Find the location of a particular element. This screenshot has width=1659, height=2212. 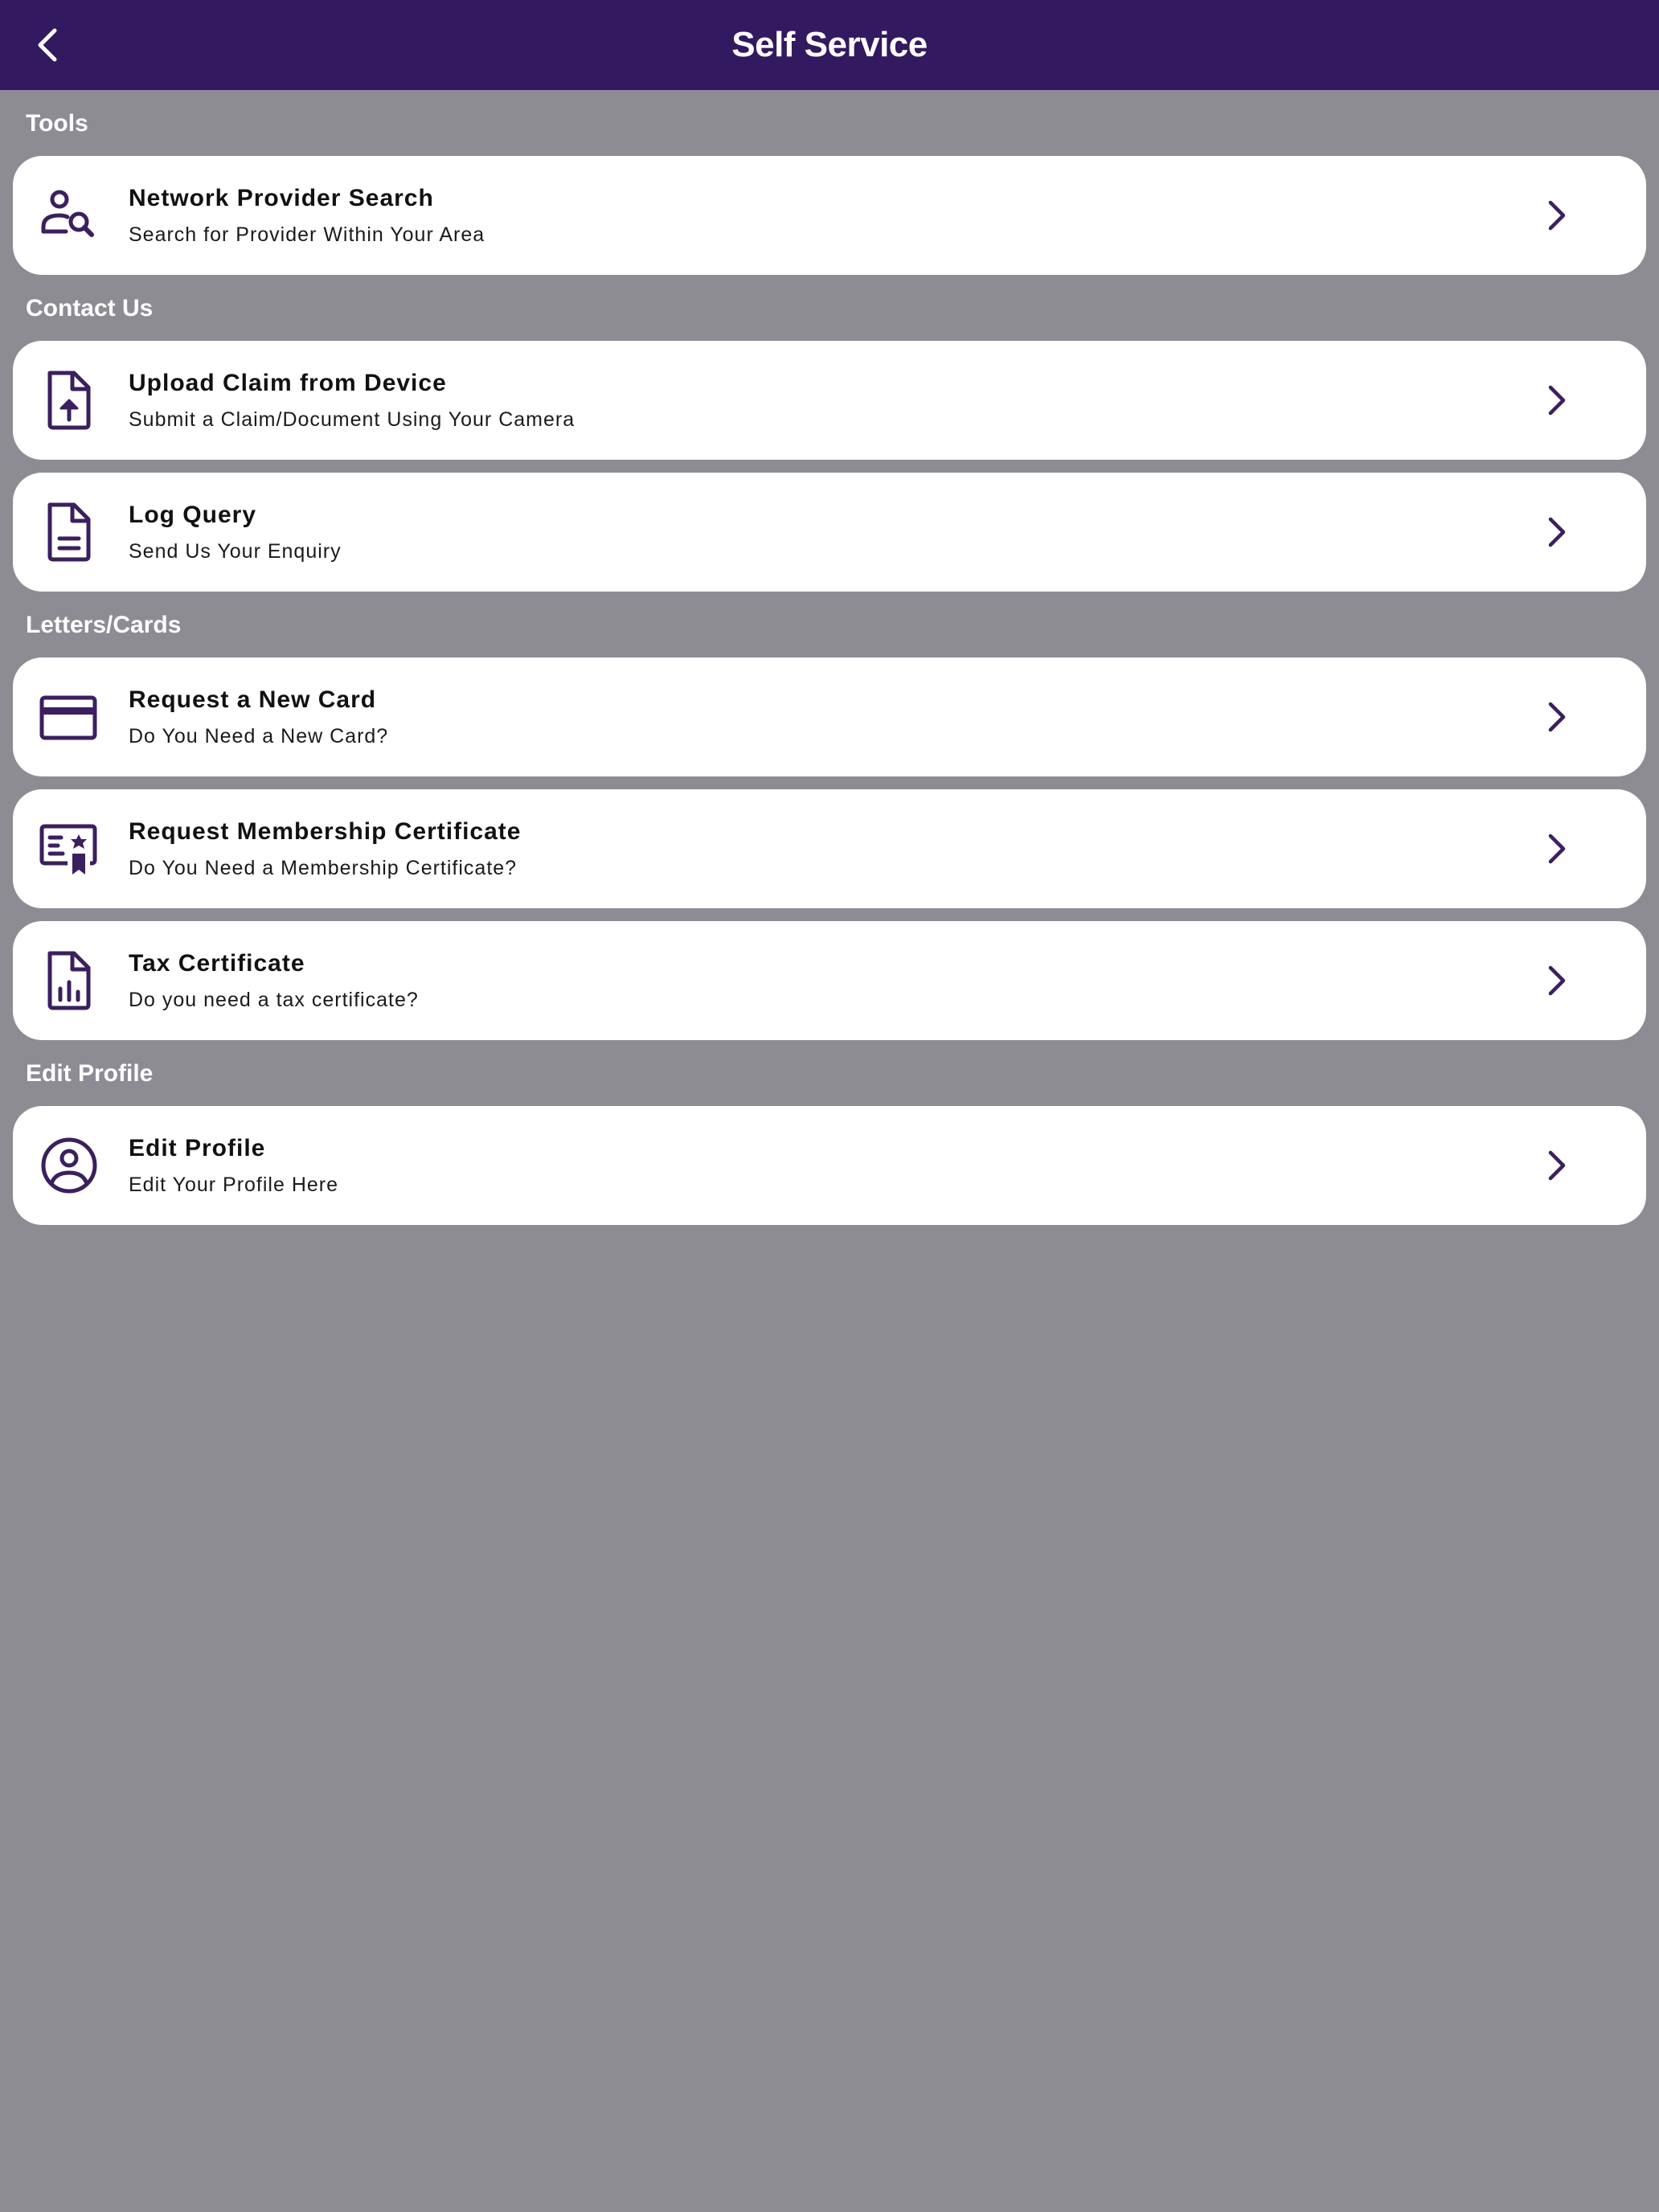

section-header-contact-us: Contact Us is located at coordinates (90, 308).